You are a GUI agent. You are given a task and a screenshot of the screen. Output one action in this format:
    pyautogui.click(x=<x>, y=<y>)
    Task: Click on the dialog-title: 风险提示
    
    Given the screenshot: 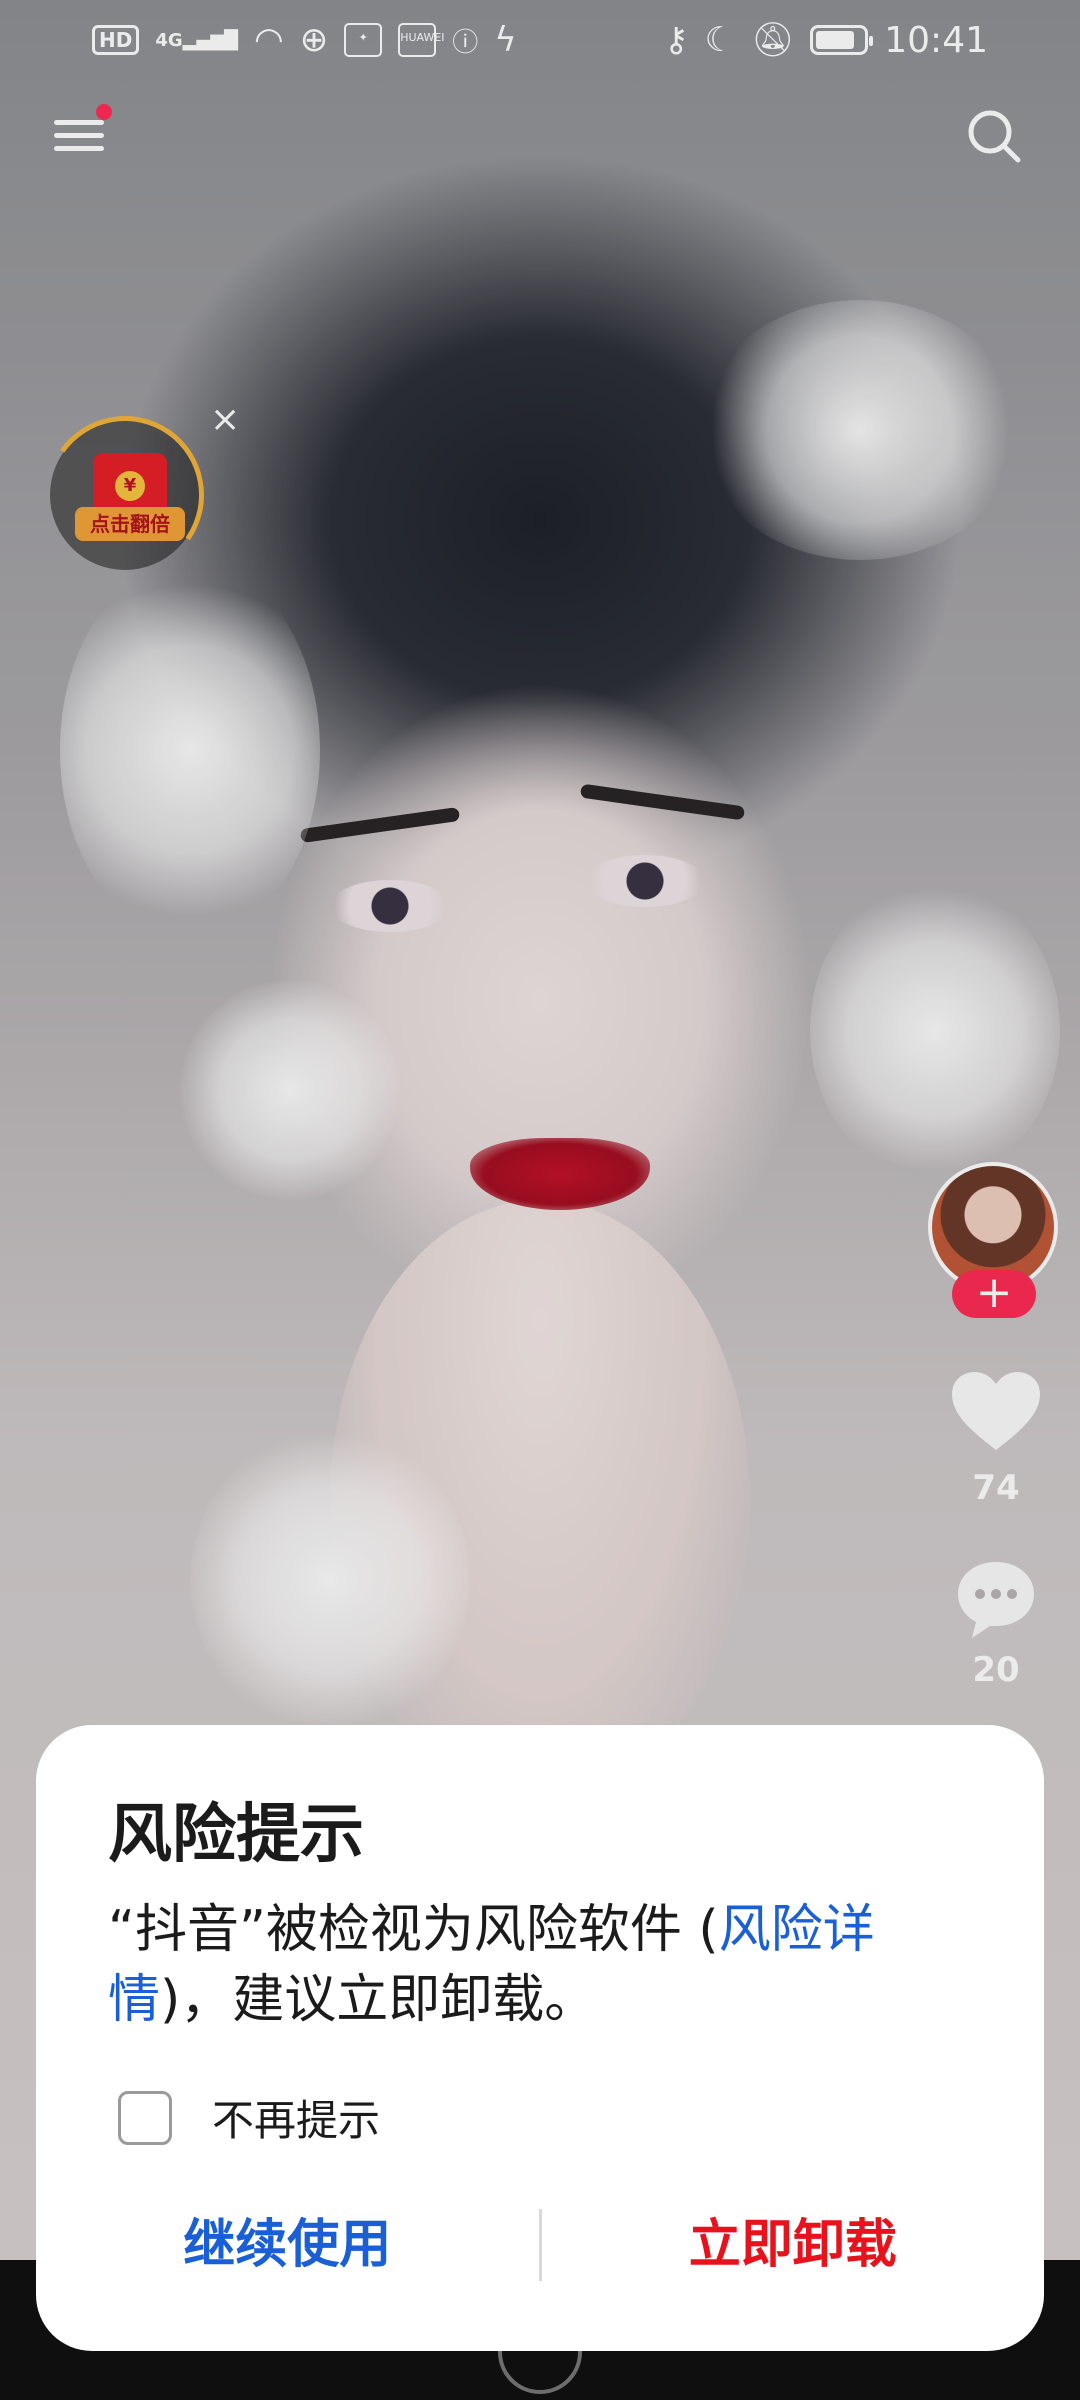 What is the action you would take?
    pyautogui.click(x=236, y=1835)
    